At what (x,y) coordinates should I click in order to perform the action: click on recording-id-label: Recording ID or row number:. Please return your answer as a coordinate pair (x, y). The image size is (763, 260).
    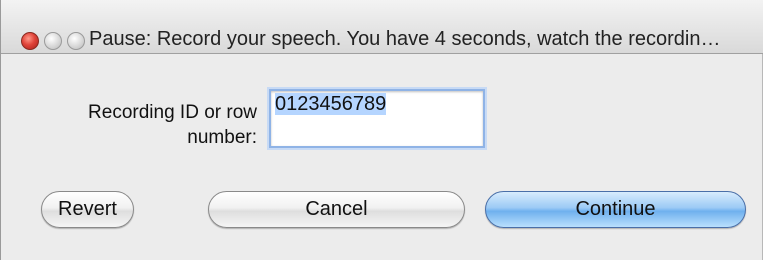
    Looking at the image, I should click on (172, 125).